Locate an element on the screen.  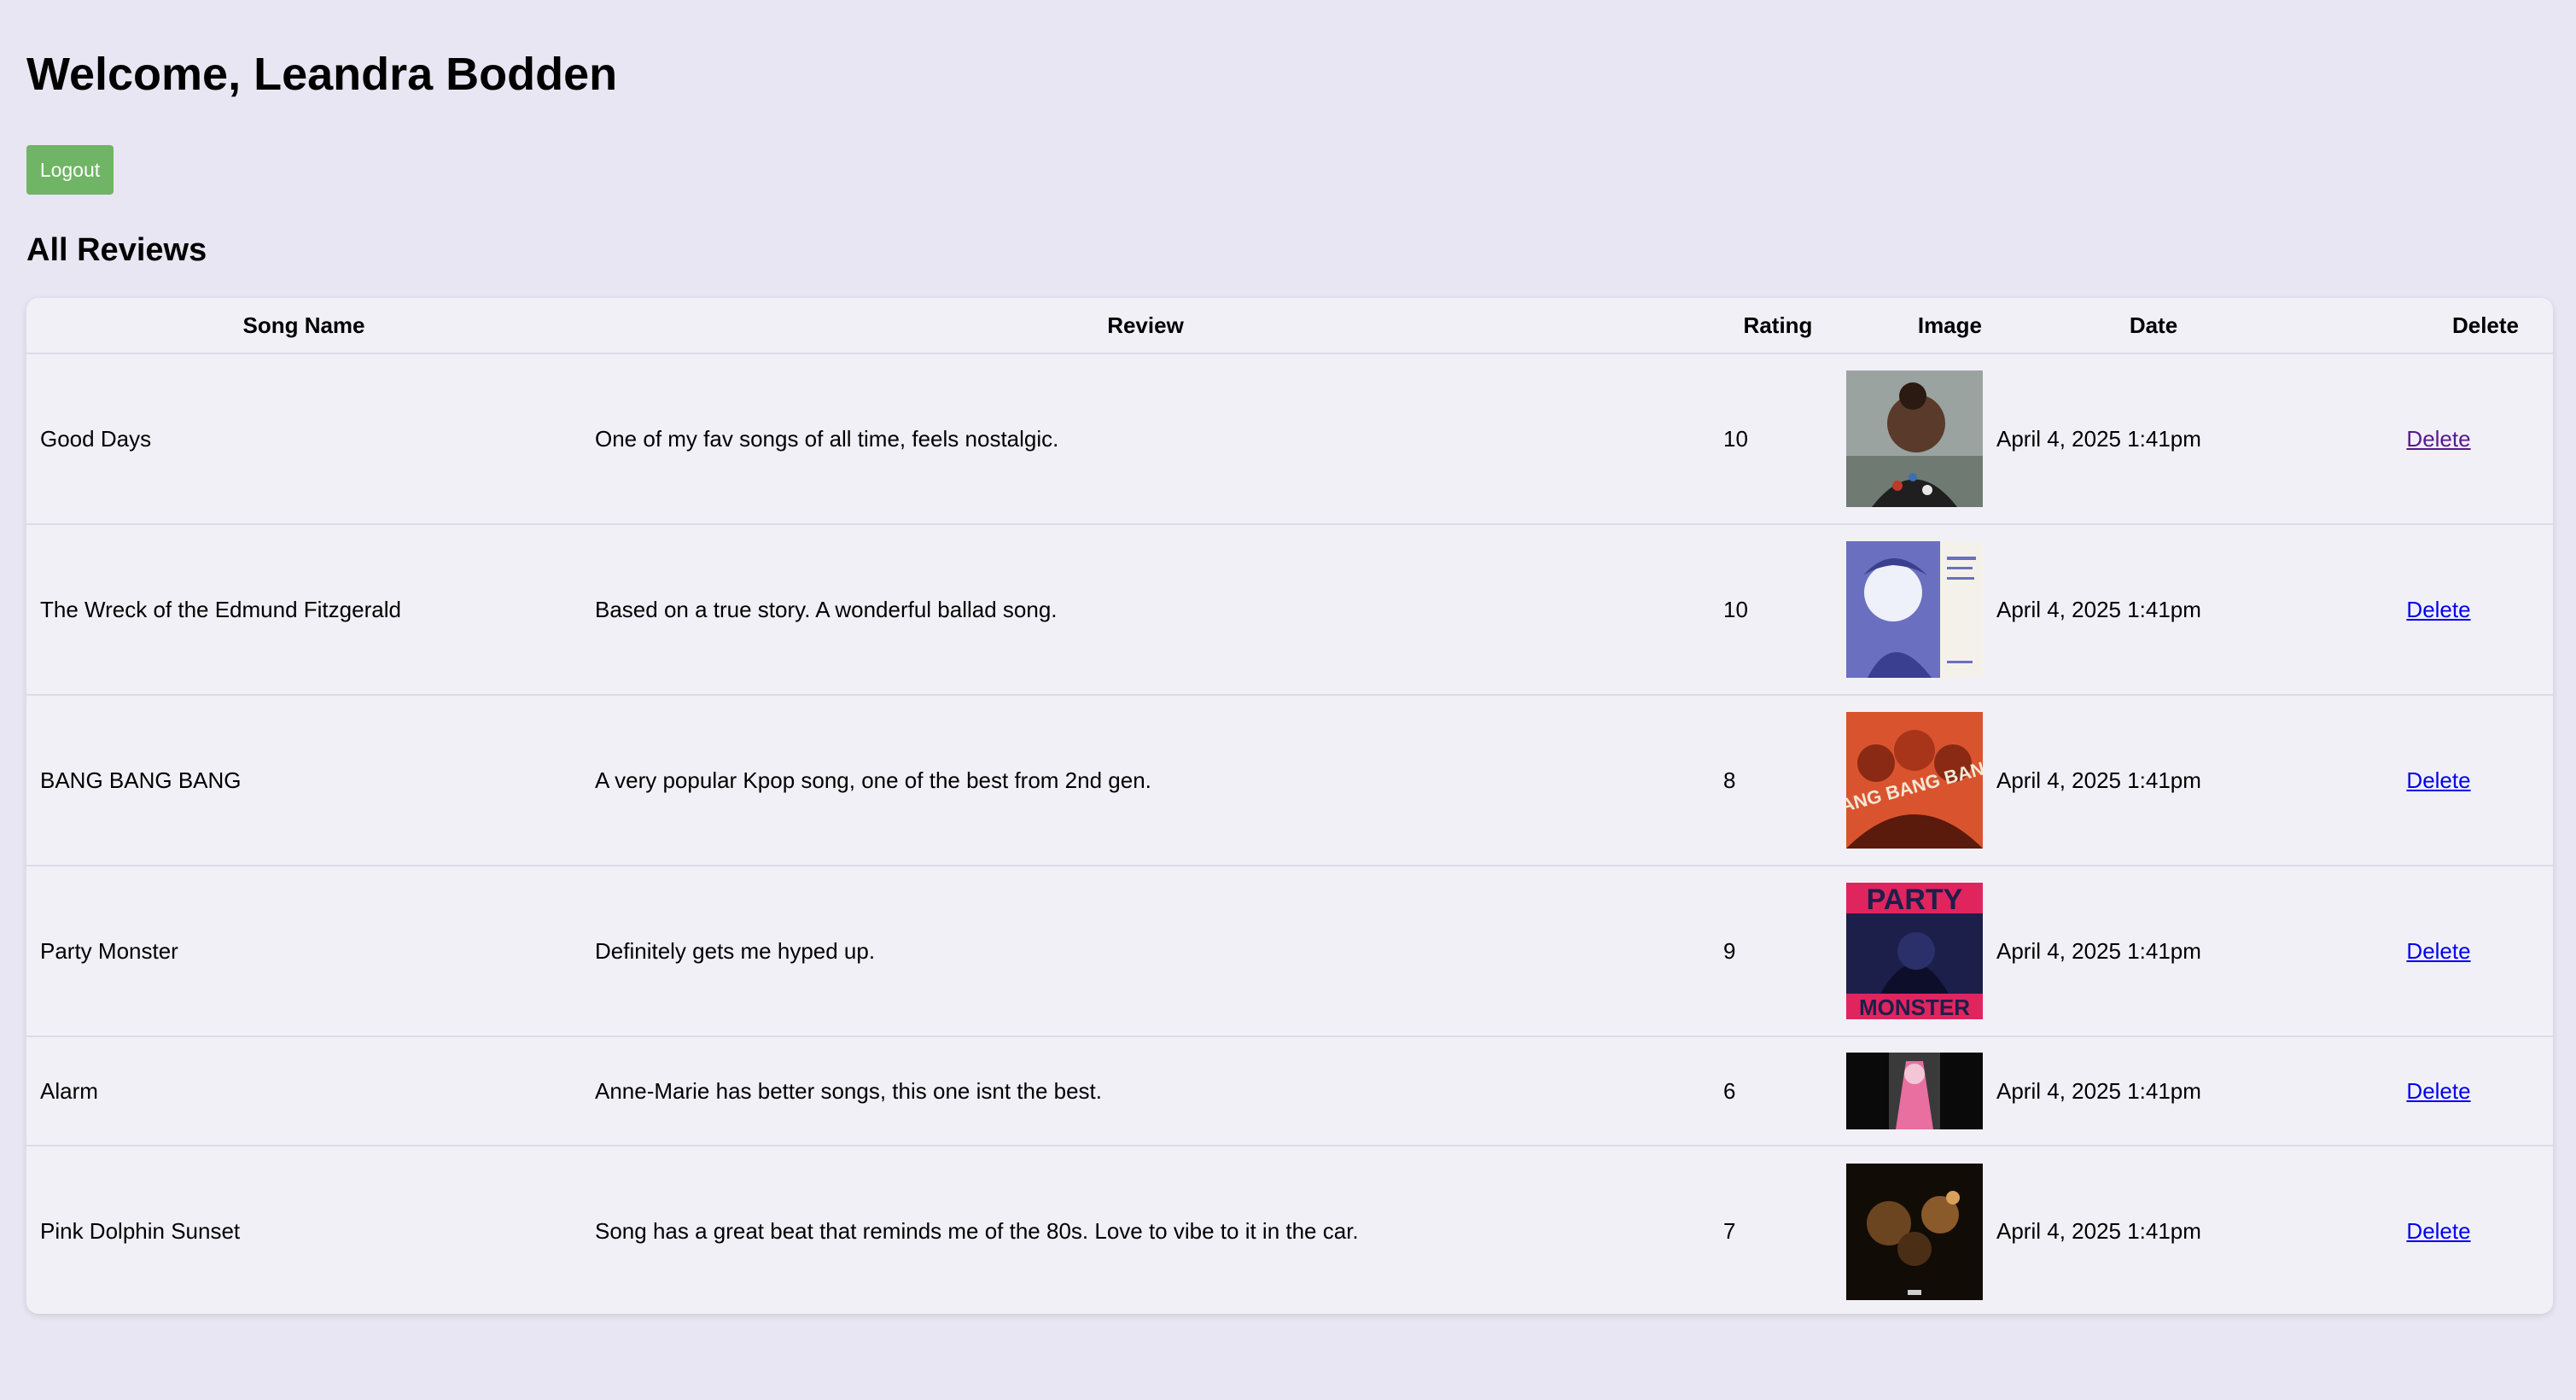
song-name: Alarm is located at coordinates (303, 1091).